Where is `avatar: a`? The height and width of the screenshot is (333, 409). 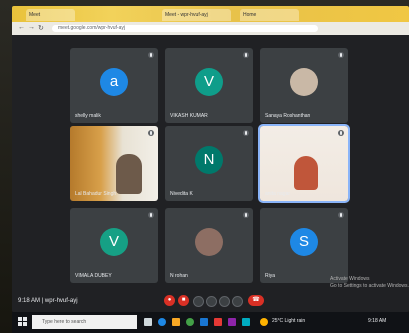 avatar: a is located at coordinates (114, 81).